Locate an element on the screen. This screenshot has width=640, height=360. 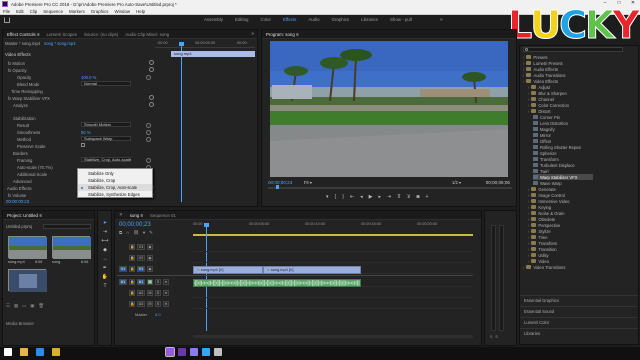
mark-in-icon: { is located at coordinates (336, 197).